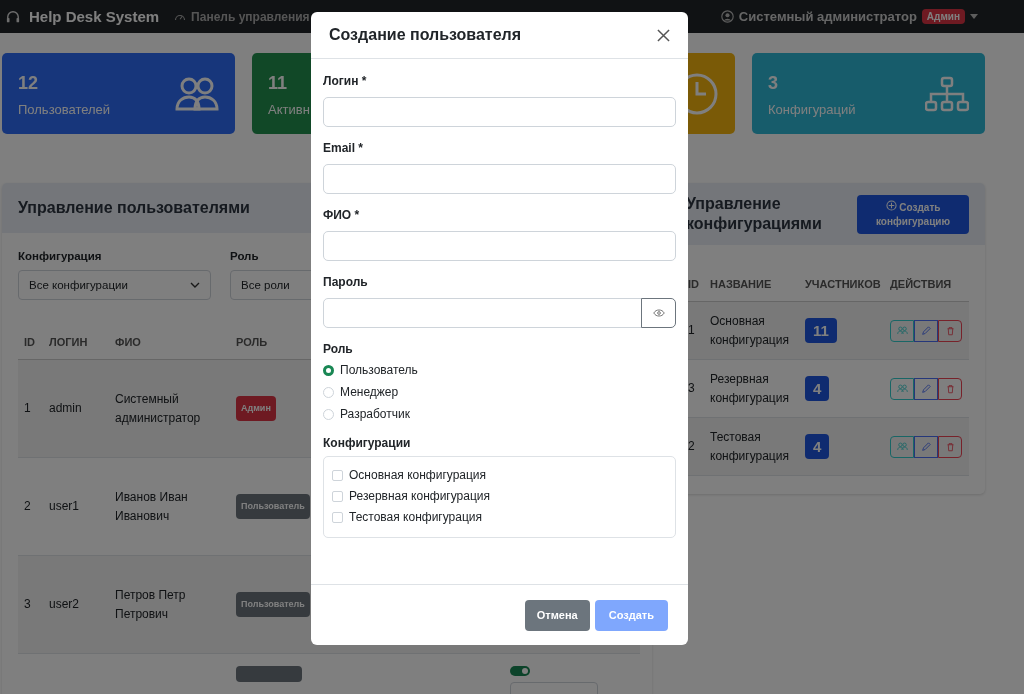 This screenshot has width=1024, height=694. Describe the element at coordinates (29, 83) in the screenshot. I see `stat-value: 12` at that location.